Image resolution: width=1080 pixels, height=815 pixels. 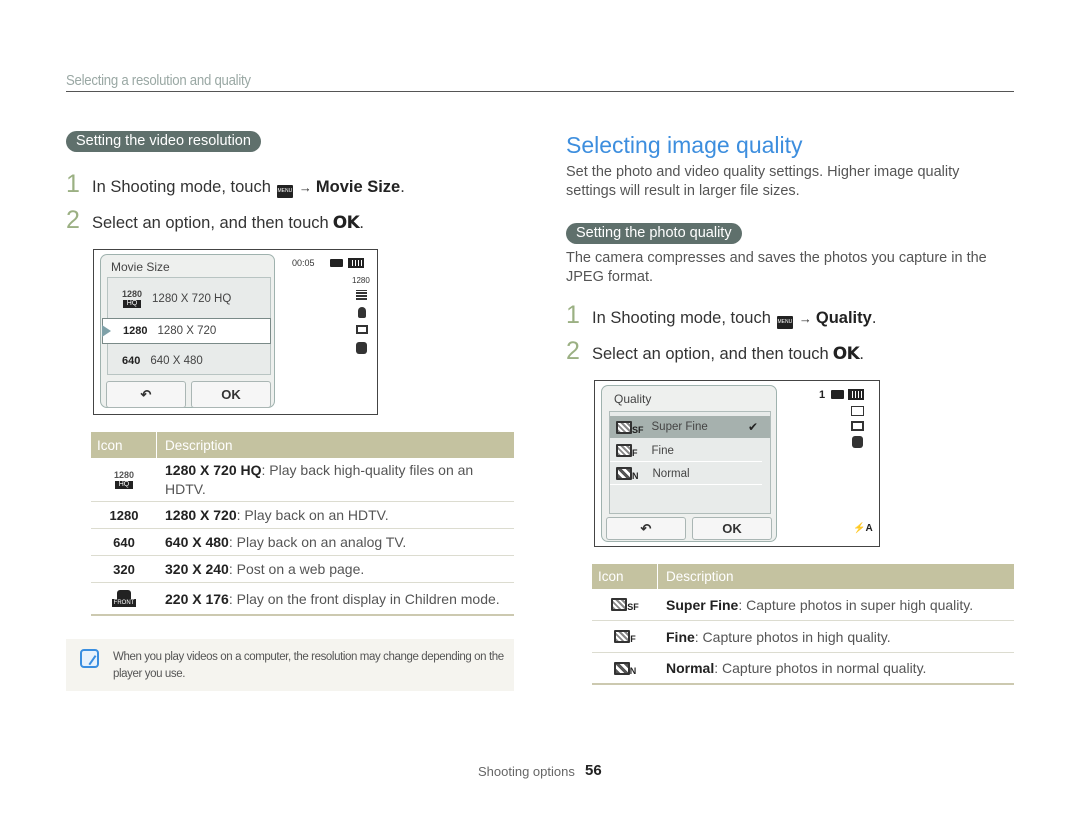 I want to click on desc-cell: 640 X 480: Play back on an analog TV., so click(x=286, y=542).